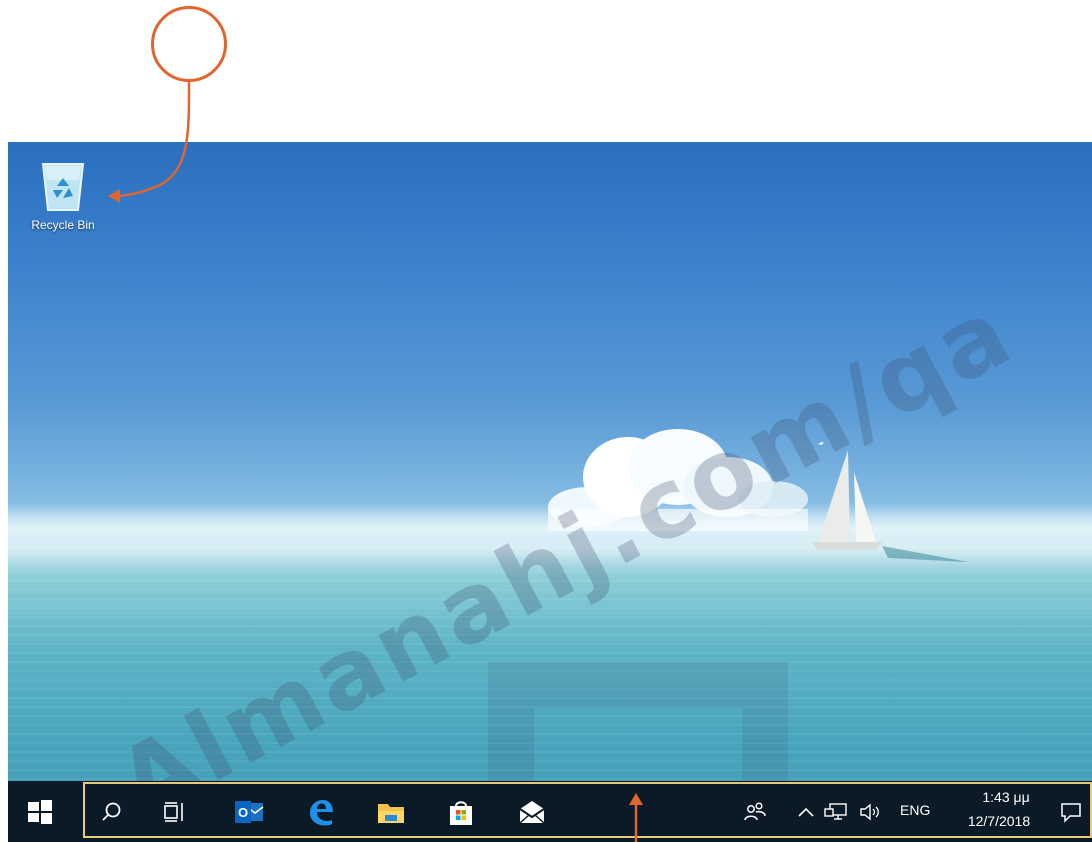 This screenshot has width=1092, height=842. I want to click on search-icon, so click(111, 811).